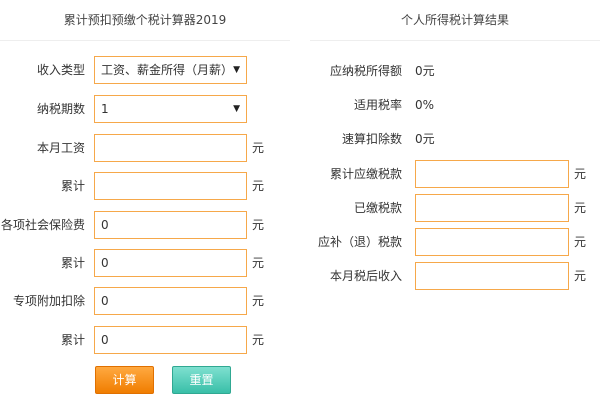 This screenshot has width=600, height=400. I want to click on tax-rate-label: 适用税率, so click(377, 105).